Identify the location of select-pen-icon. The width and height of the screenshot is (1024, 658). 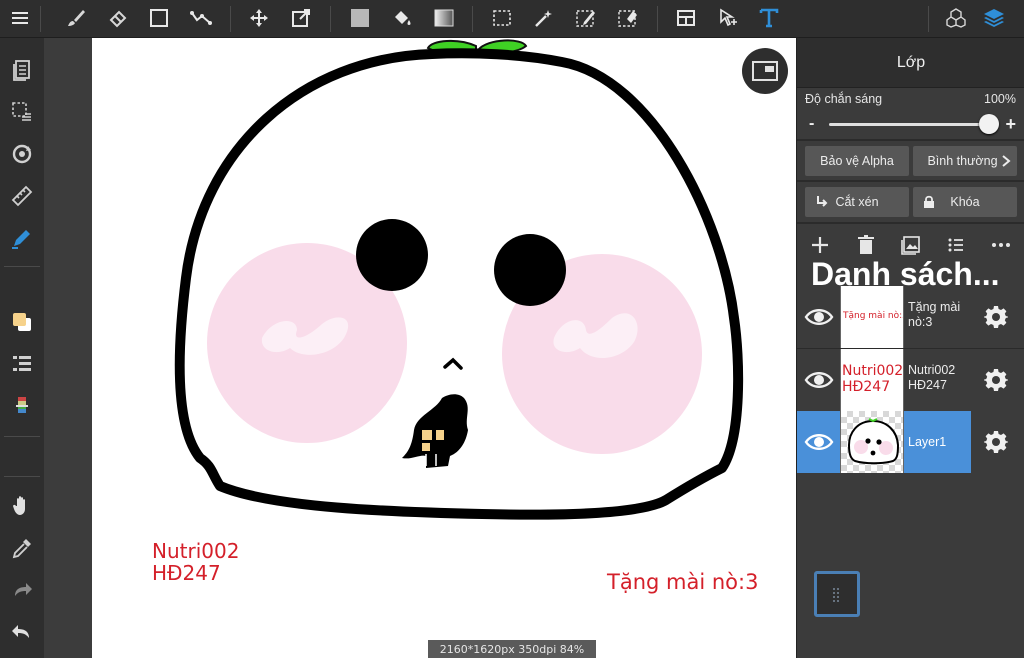
(586, 18).